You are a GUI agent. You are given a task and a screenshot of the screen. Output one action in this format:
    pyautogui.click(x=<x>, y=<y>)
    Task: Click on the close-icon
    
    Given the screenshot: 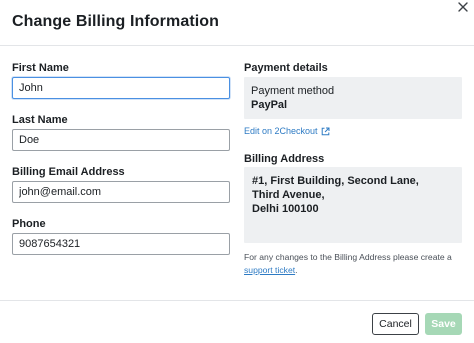 What is the action you would take?
    pyautogui.click(x=463, y=7)
    